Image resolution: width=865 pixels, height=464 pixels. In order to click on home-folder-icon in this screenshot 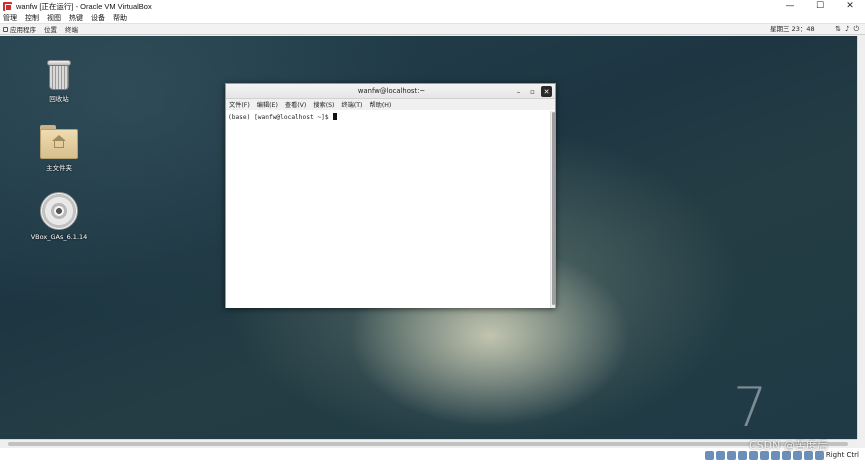, I will do `click(59, 142)`.